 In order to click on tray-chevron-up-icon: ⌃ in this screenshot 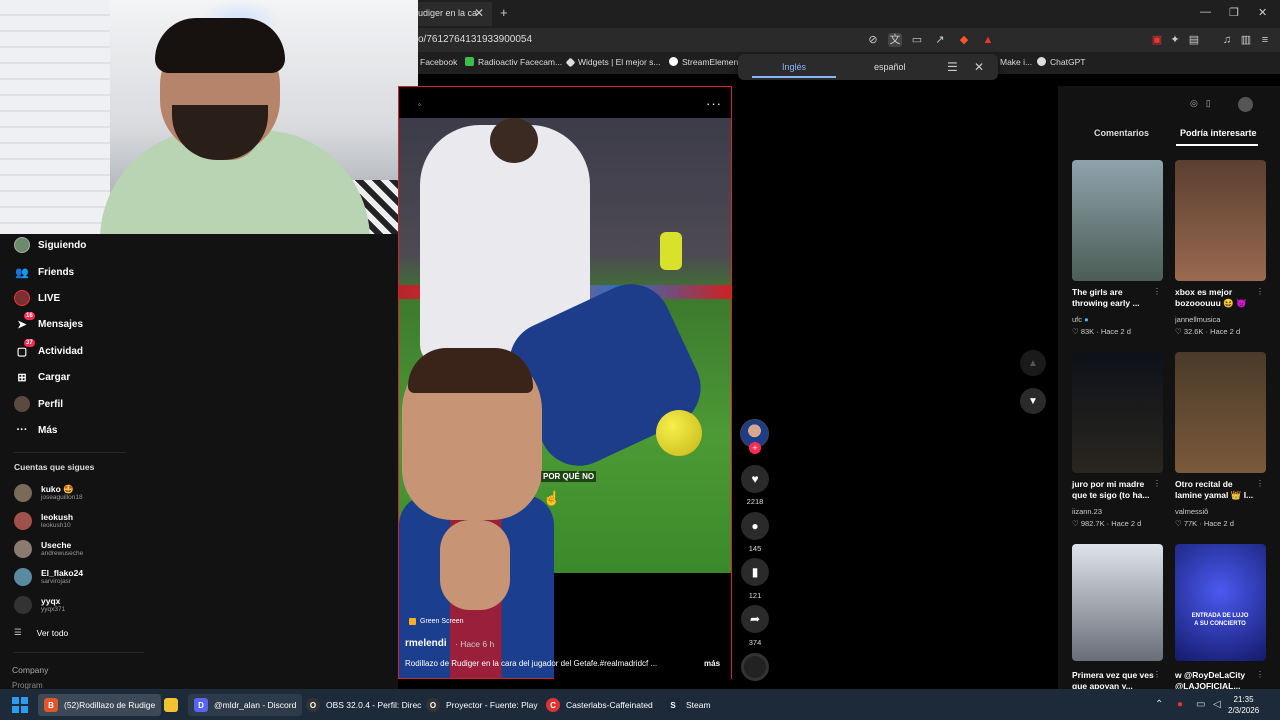, I will do `click(1159, 704)`.